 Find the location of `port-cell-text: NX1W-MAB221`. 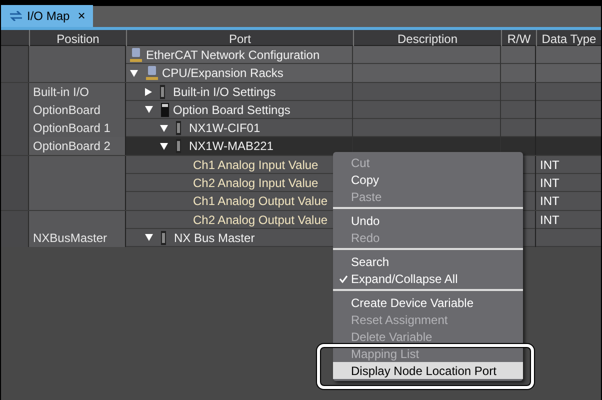

port-cell-text: NX1W-MAB221 is located at coordinates (231, 147).